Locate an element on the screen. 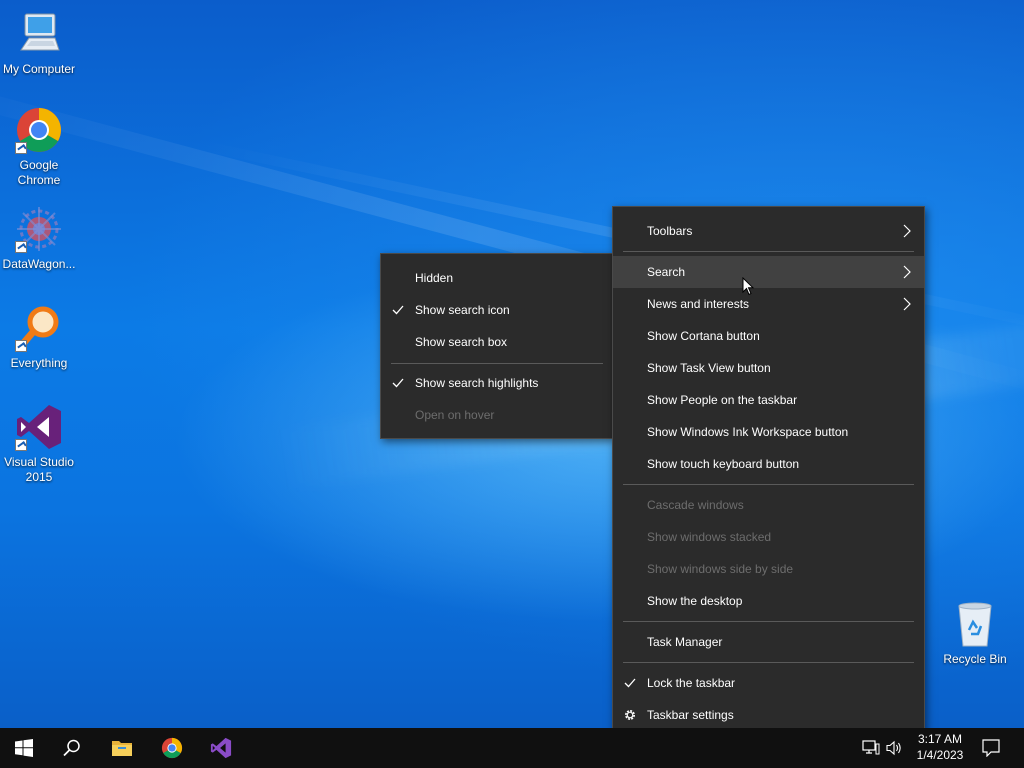  menu-item-lock-the-taskbar: Lock the taskbar is located at coordinates (768, 683).